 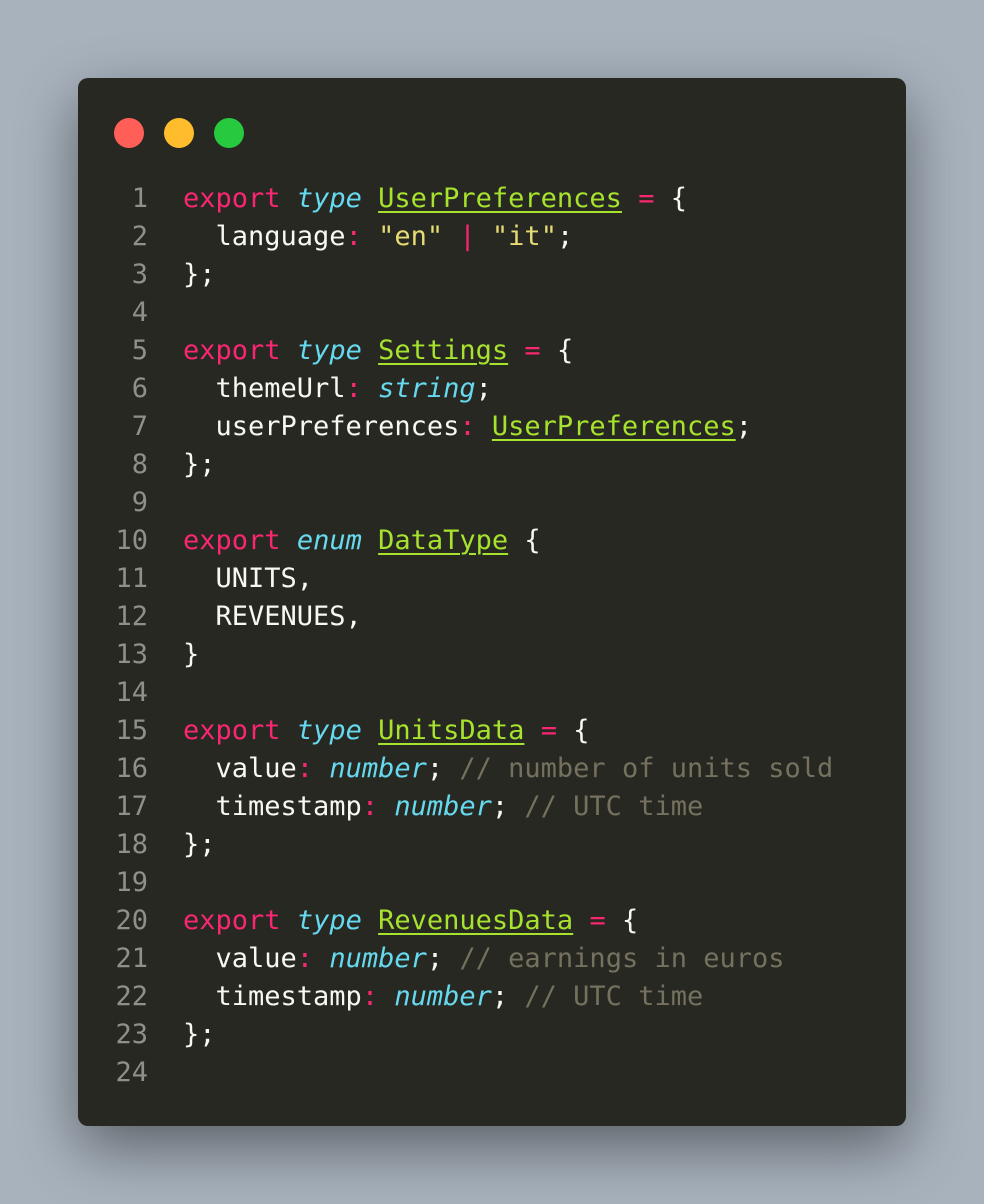 What do you see at coordinates (272, 617) in the screenshot?
I see `code-text: REVENUES,` at bounding box center [272, 617].